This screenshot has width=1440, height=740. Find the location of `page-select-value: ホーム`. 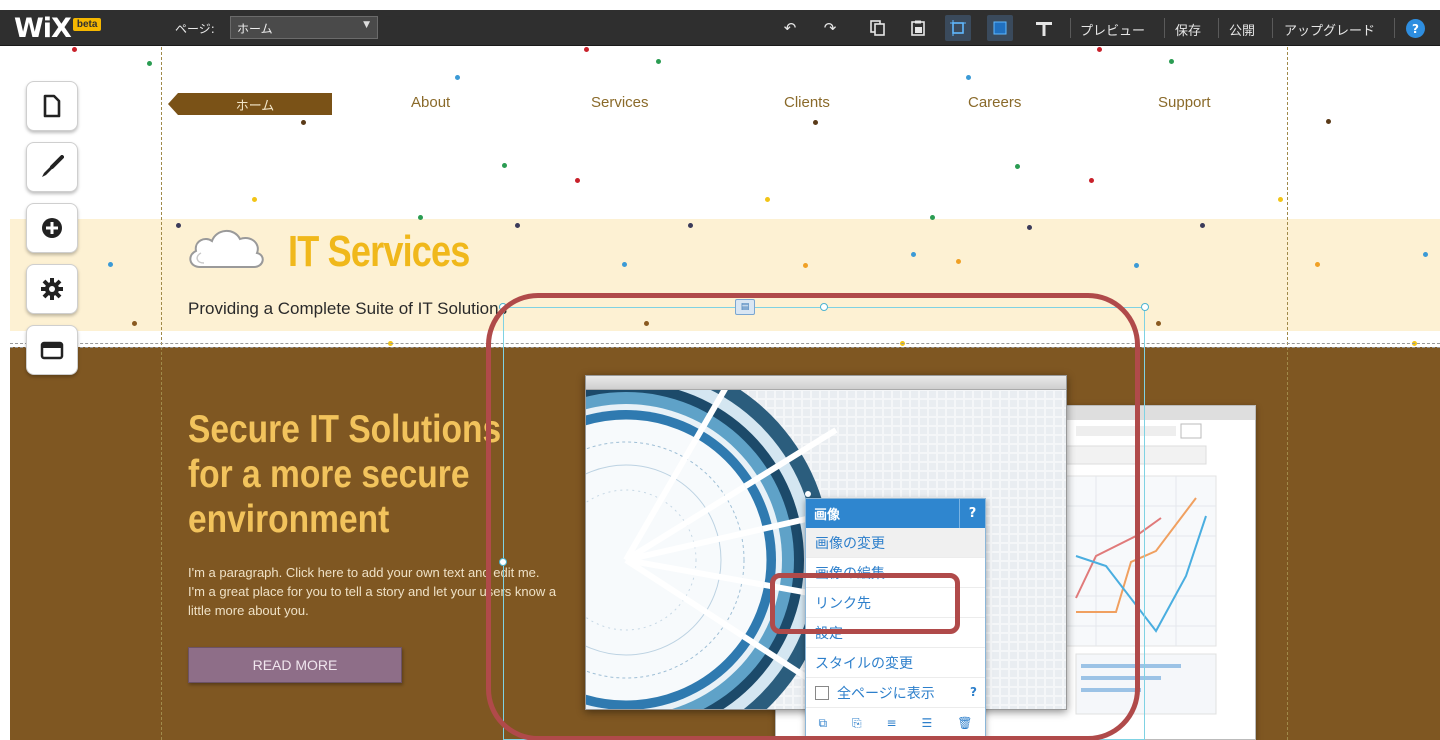

page-select-value: ホーム is located at coordinates (255, 29).